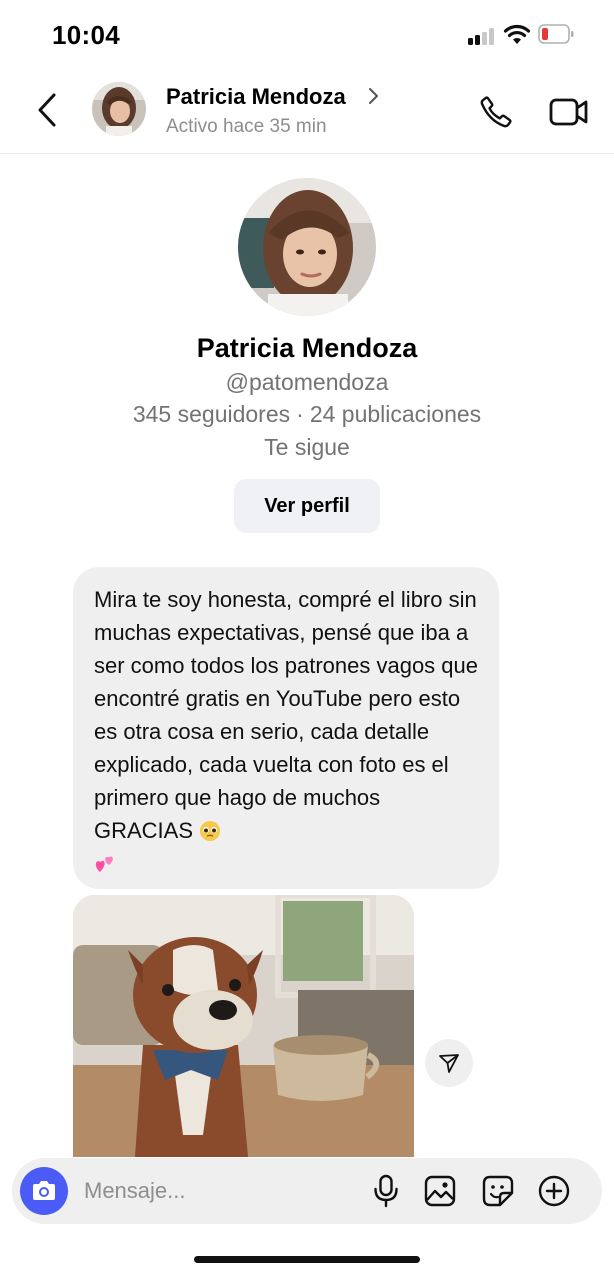 This screenshot has width=614, height=1280. I want to click on back-button, so click(47, 110).